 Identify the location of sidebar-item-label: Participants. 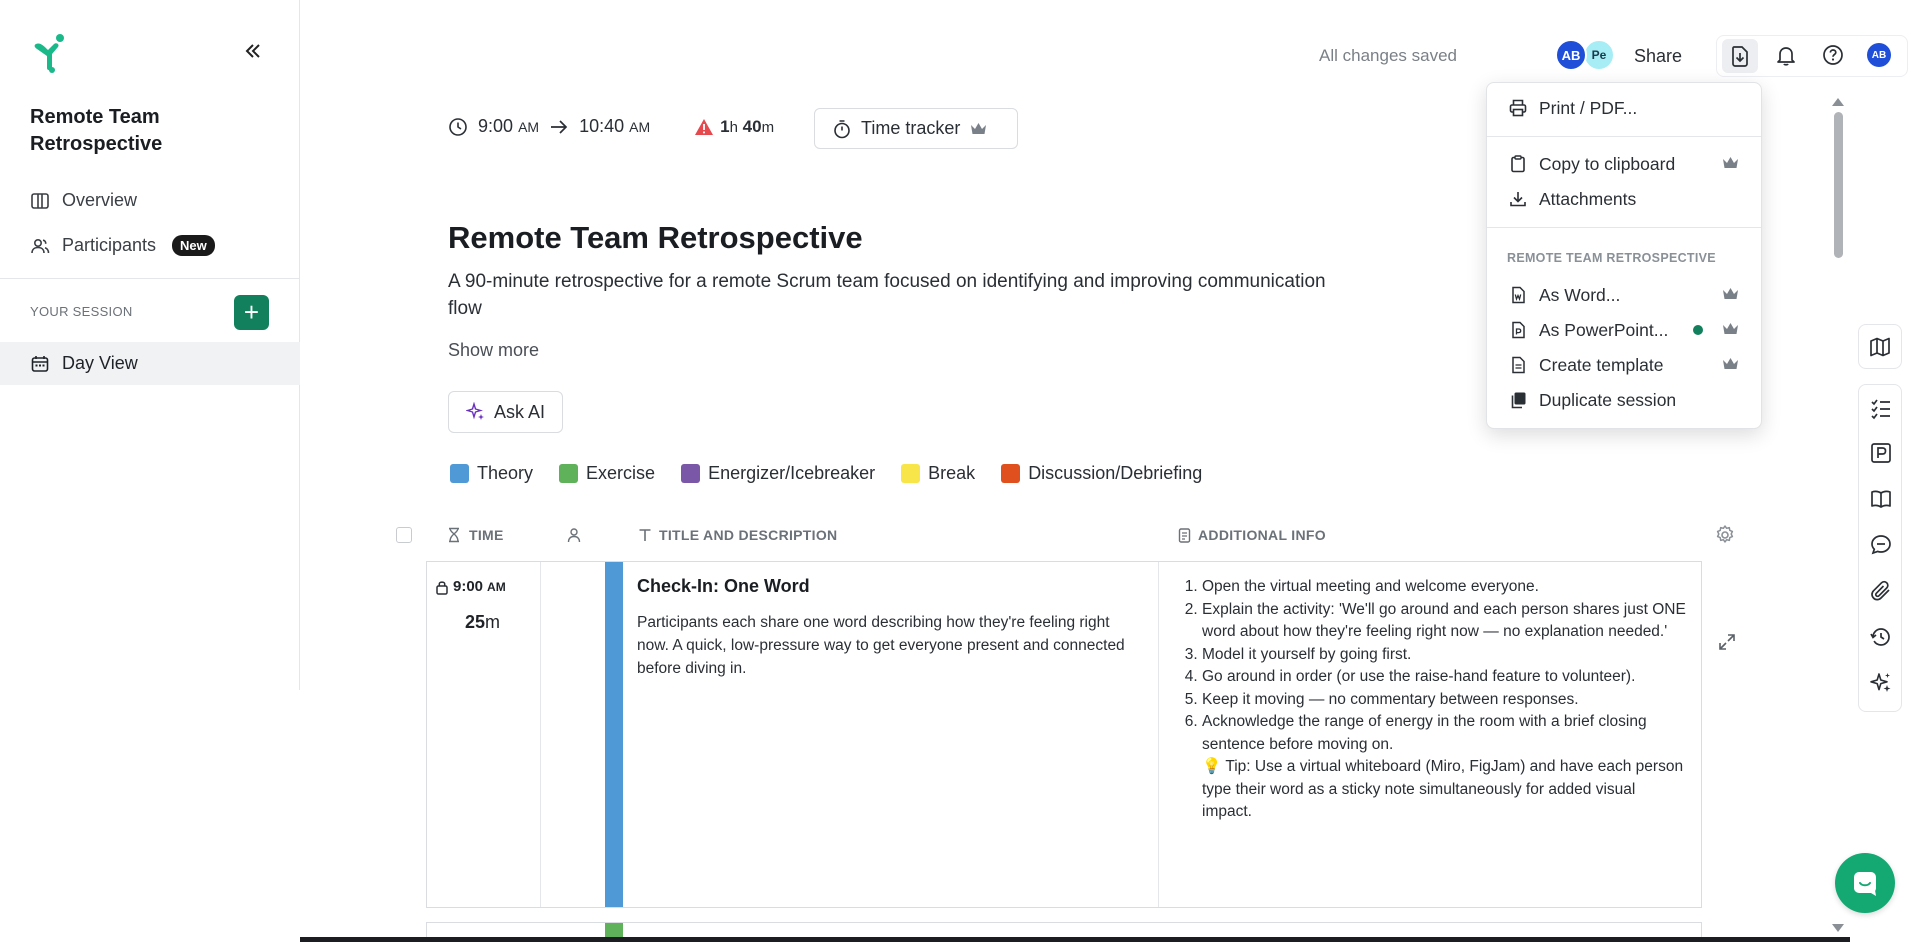
(109, 245).